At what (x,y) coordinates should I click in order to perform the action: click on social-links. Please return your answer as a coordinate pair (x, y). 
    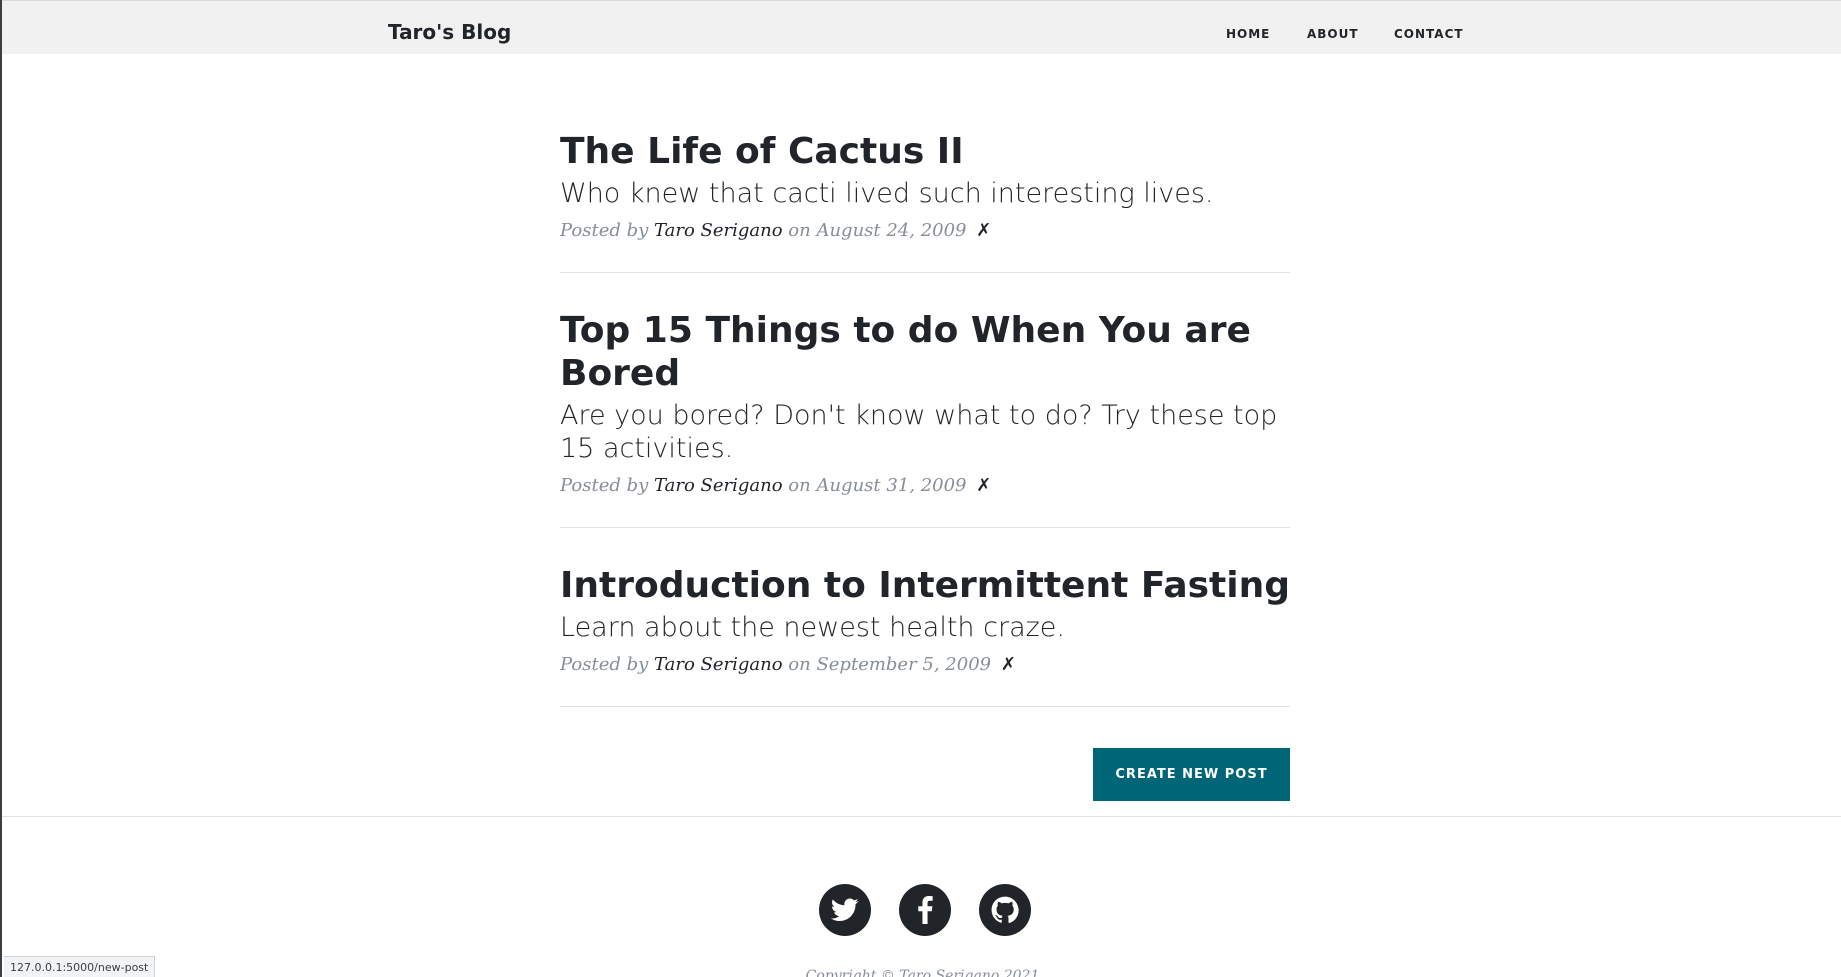
    Looking at the image, I should click on (925, 910).